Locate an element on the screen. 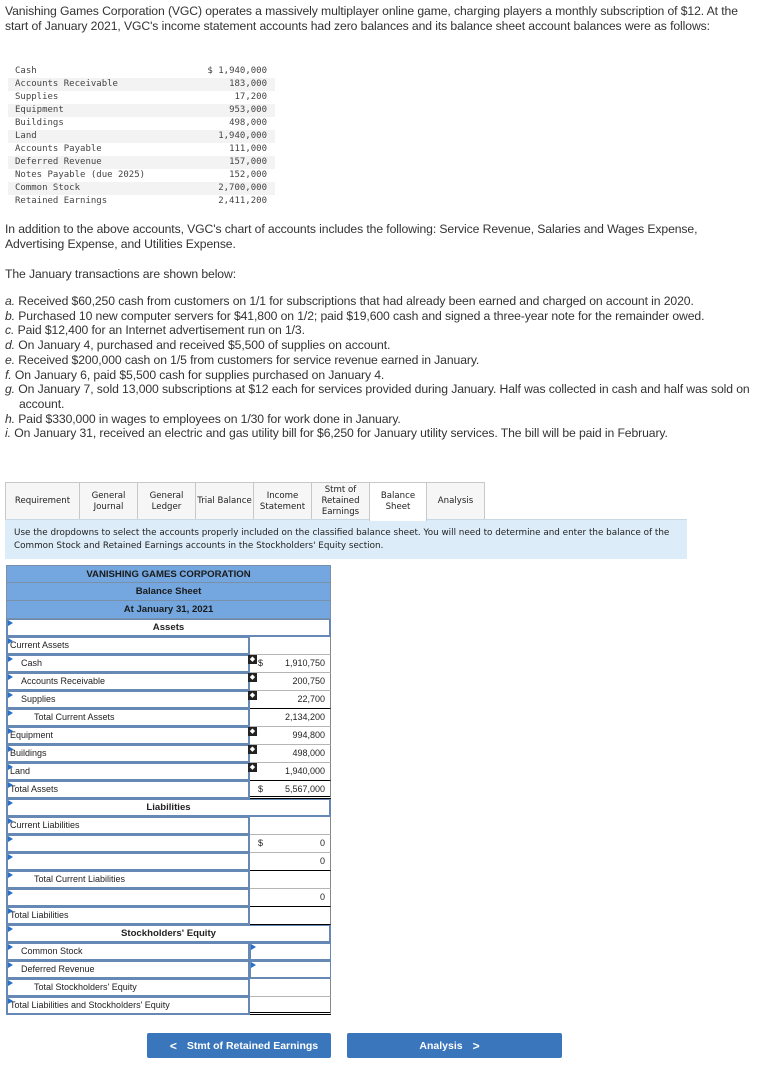 The width and height of the screenshot is (763, 1072). tab-stmt-retained-earnings: Stmt of Retained Earnings is located at coordinates (340, 501).